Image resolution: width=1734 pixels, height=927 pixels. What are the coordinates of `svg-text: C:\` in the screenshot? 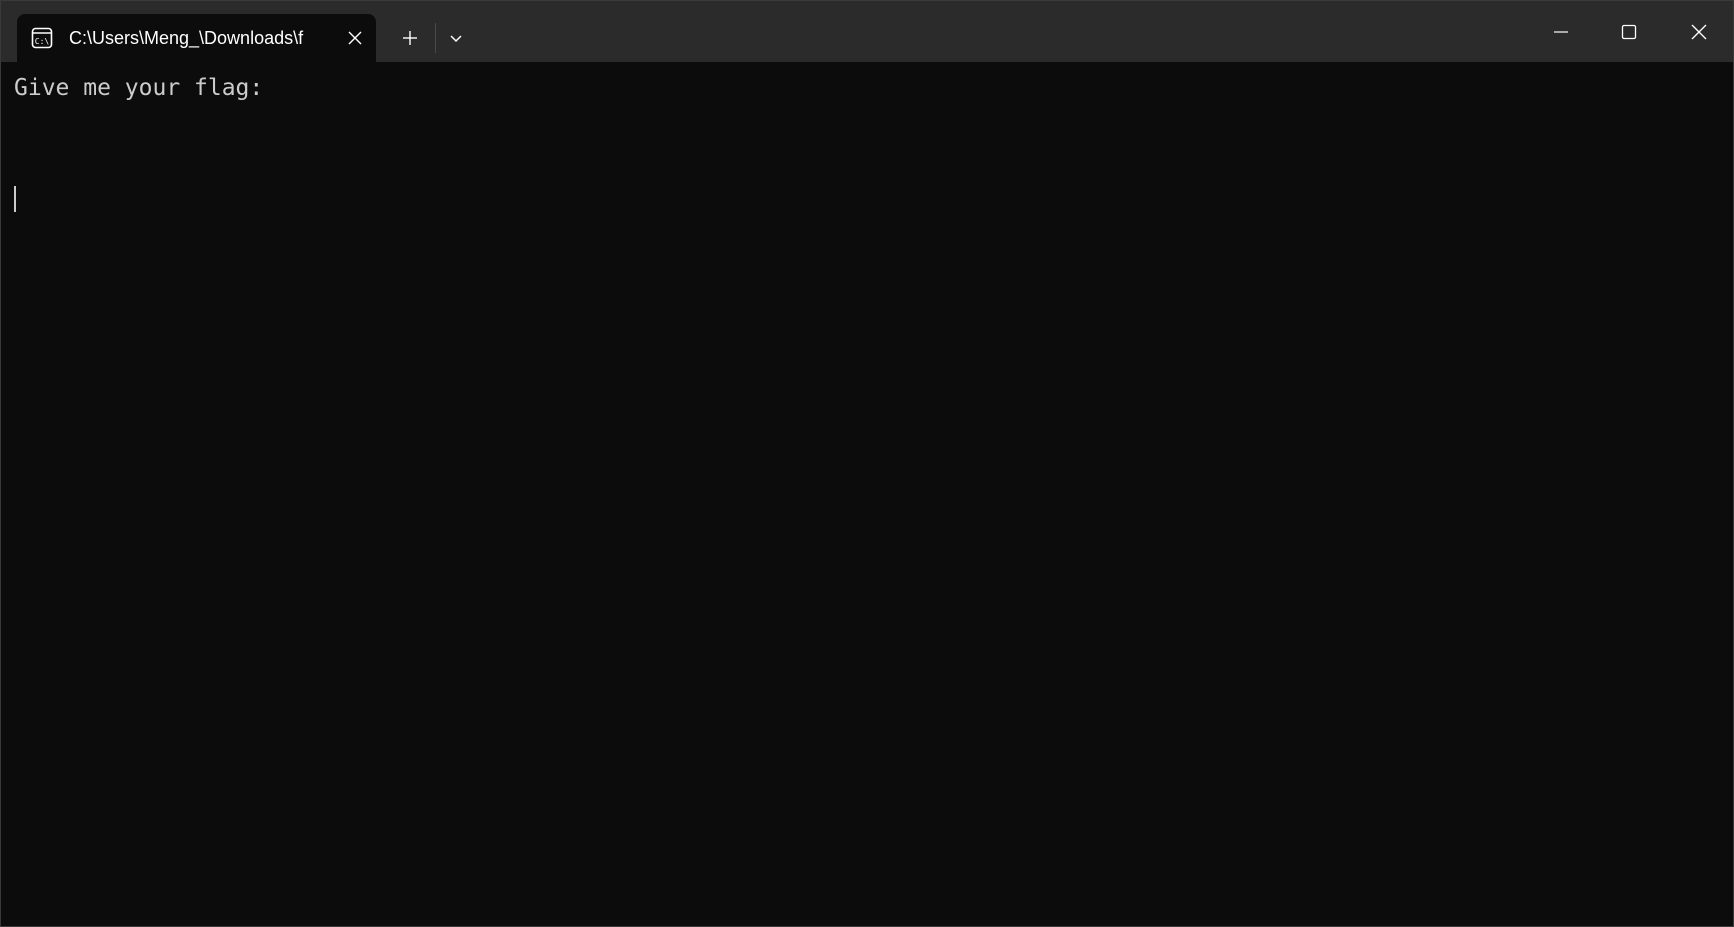 It's located at (42, 41).